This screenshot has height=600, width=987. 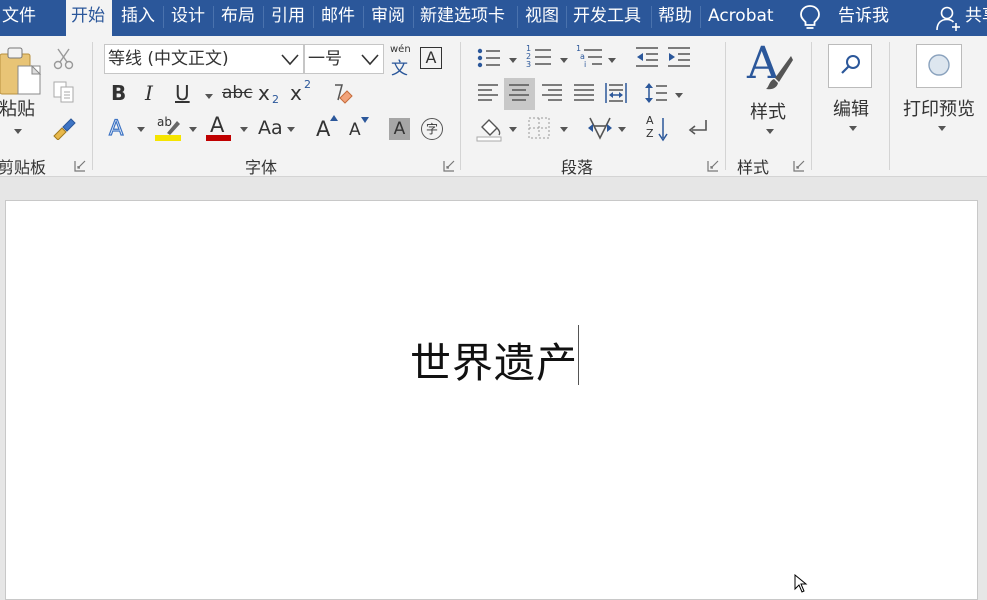 What do you see at coordinates (616, 93) in the screenshot?
I see `distributed-icon` at bounding box center [616, 93].